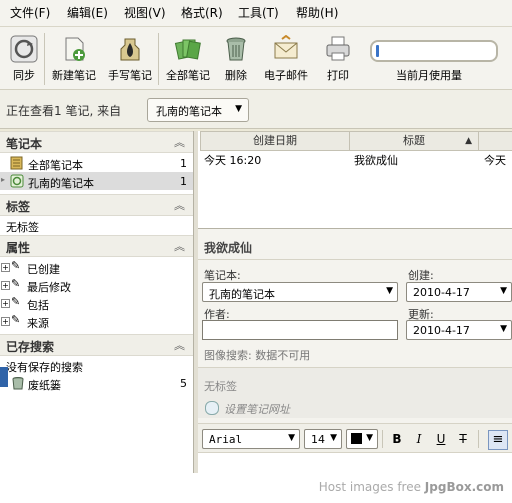 Image resolution: width=512 pixels, height=503 pixels. I want to click on sidebar-item-count: 1, so click(183, 163).